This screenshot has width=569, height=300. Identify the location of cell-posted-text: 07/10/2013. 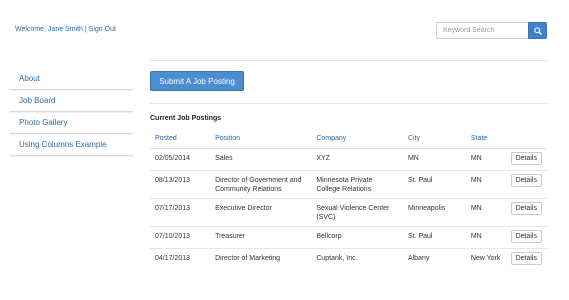
(173, 236).